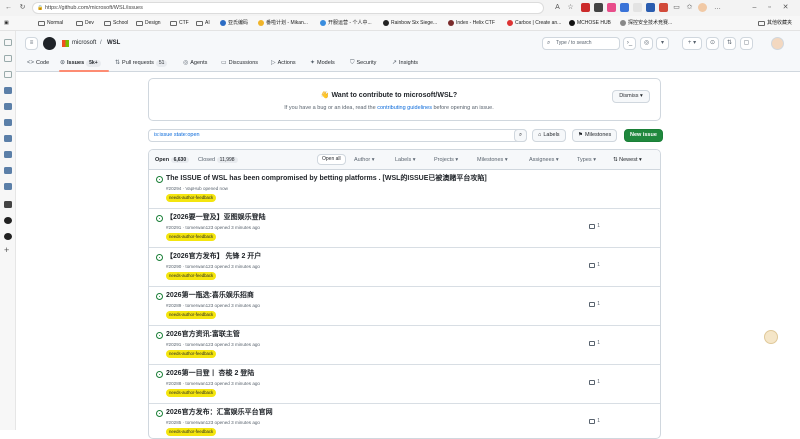 The image size is (800, 439). What do you see at coordinates (203, 23) in the screenshot?
I see `bookmark-folder-ai: AI` at bounding box center [203, 23].